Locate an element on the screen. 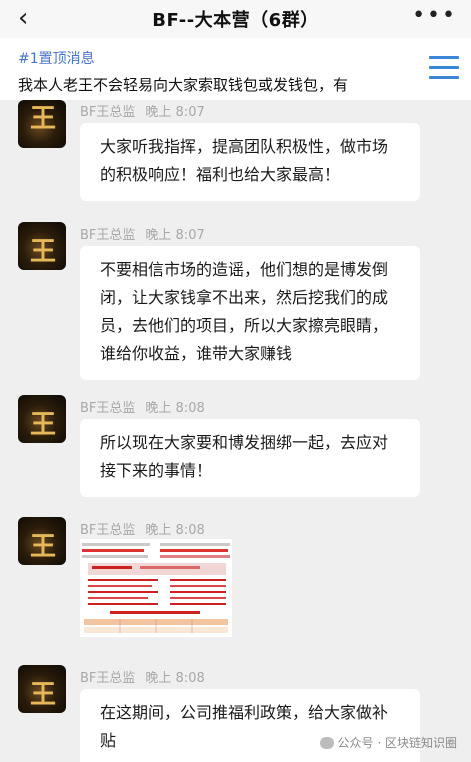  document-screenshot-thumbnail is located at coordinates (156, 588).